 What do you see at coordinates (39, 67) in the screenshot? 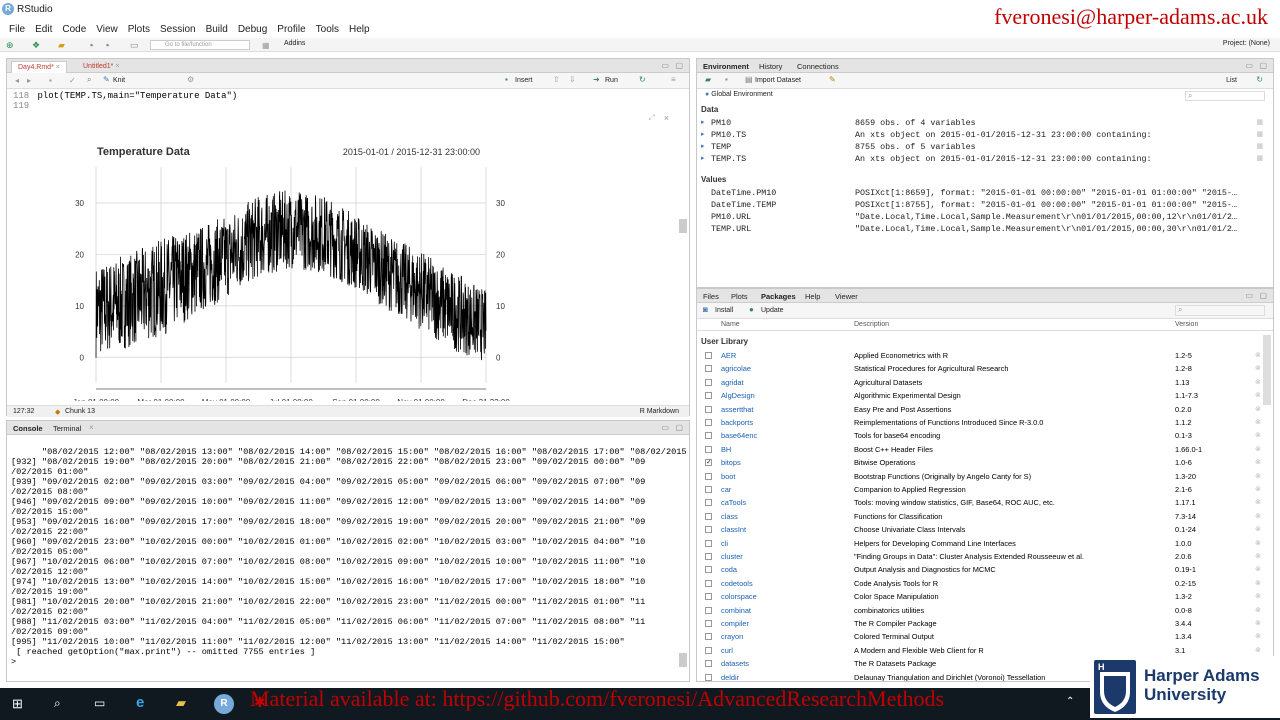
I see `tab-day4-rmd: Day4.Rmd* ×` at bounding box center [39, 67].